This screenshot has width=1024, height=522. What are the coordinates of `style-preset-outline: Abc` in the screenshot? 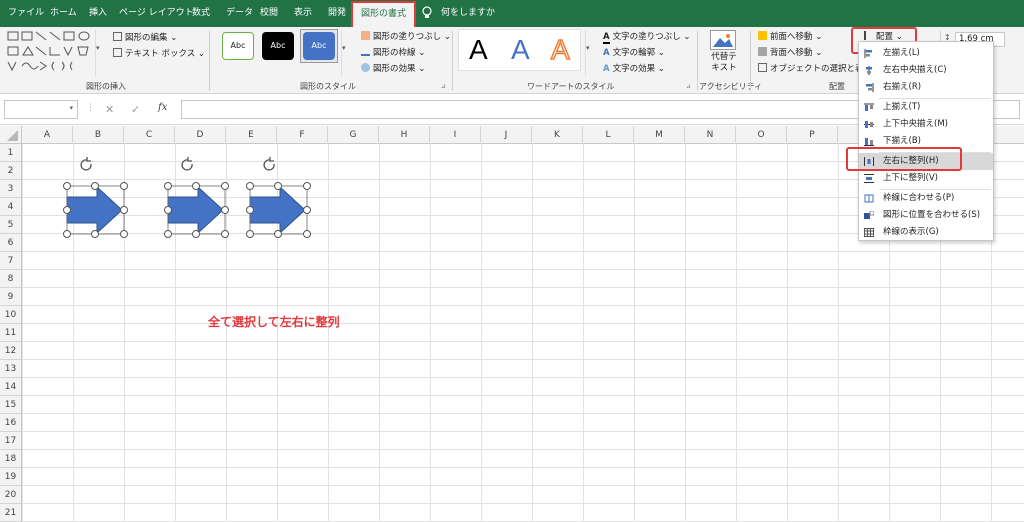 It's located at (238, 46).